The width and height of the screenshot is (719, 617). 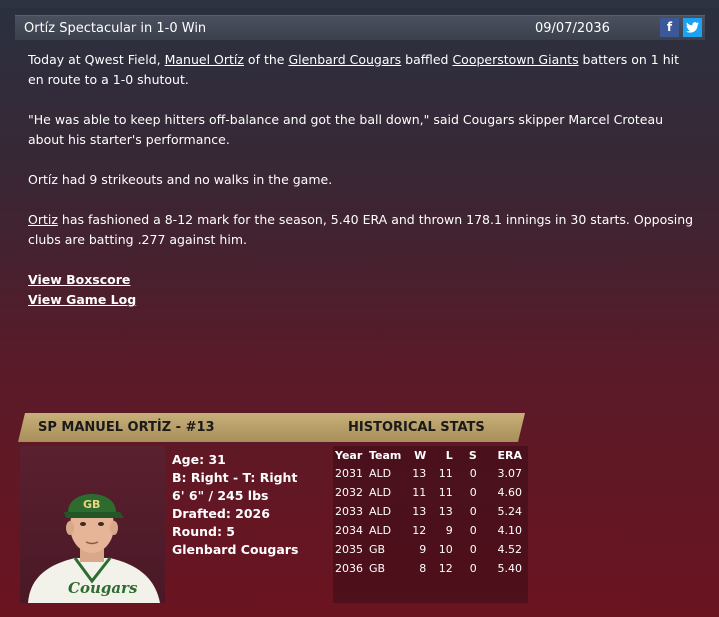 What do you see at coordinates (428, 511) in the screenshot?
I see `stats-row: 2033 ALD 13 13 0 5.24` at bounding box center [428, 511].